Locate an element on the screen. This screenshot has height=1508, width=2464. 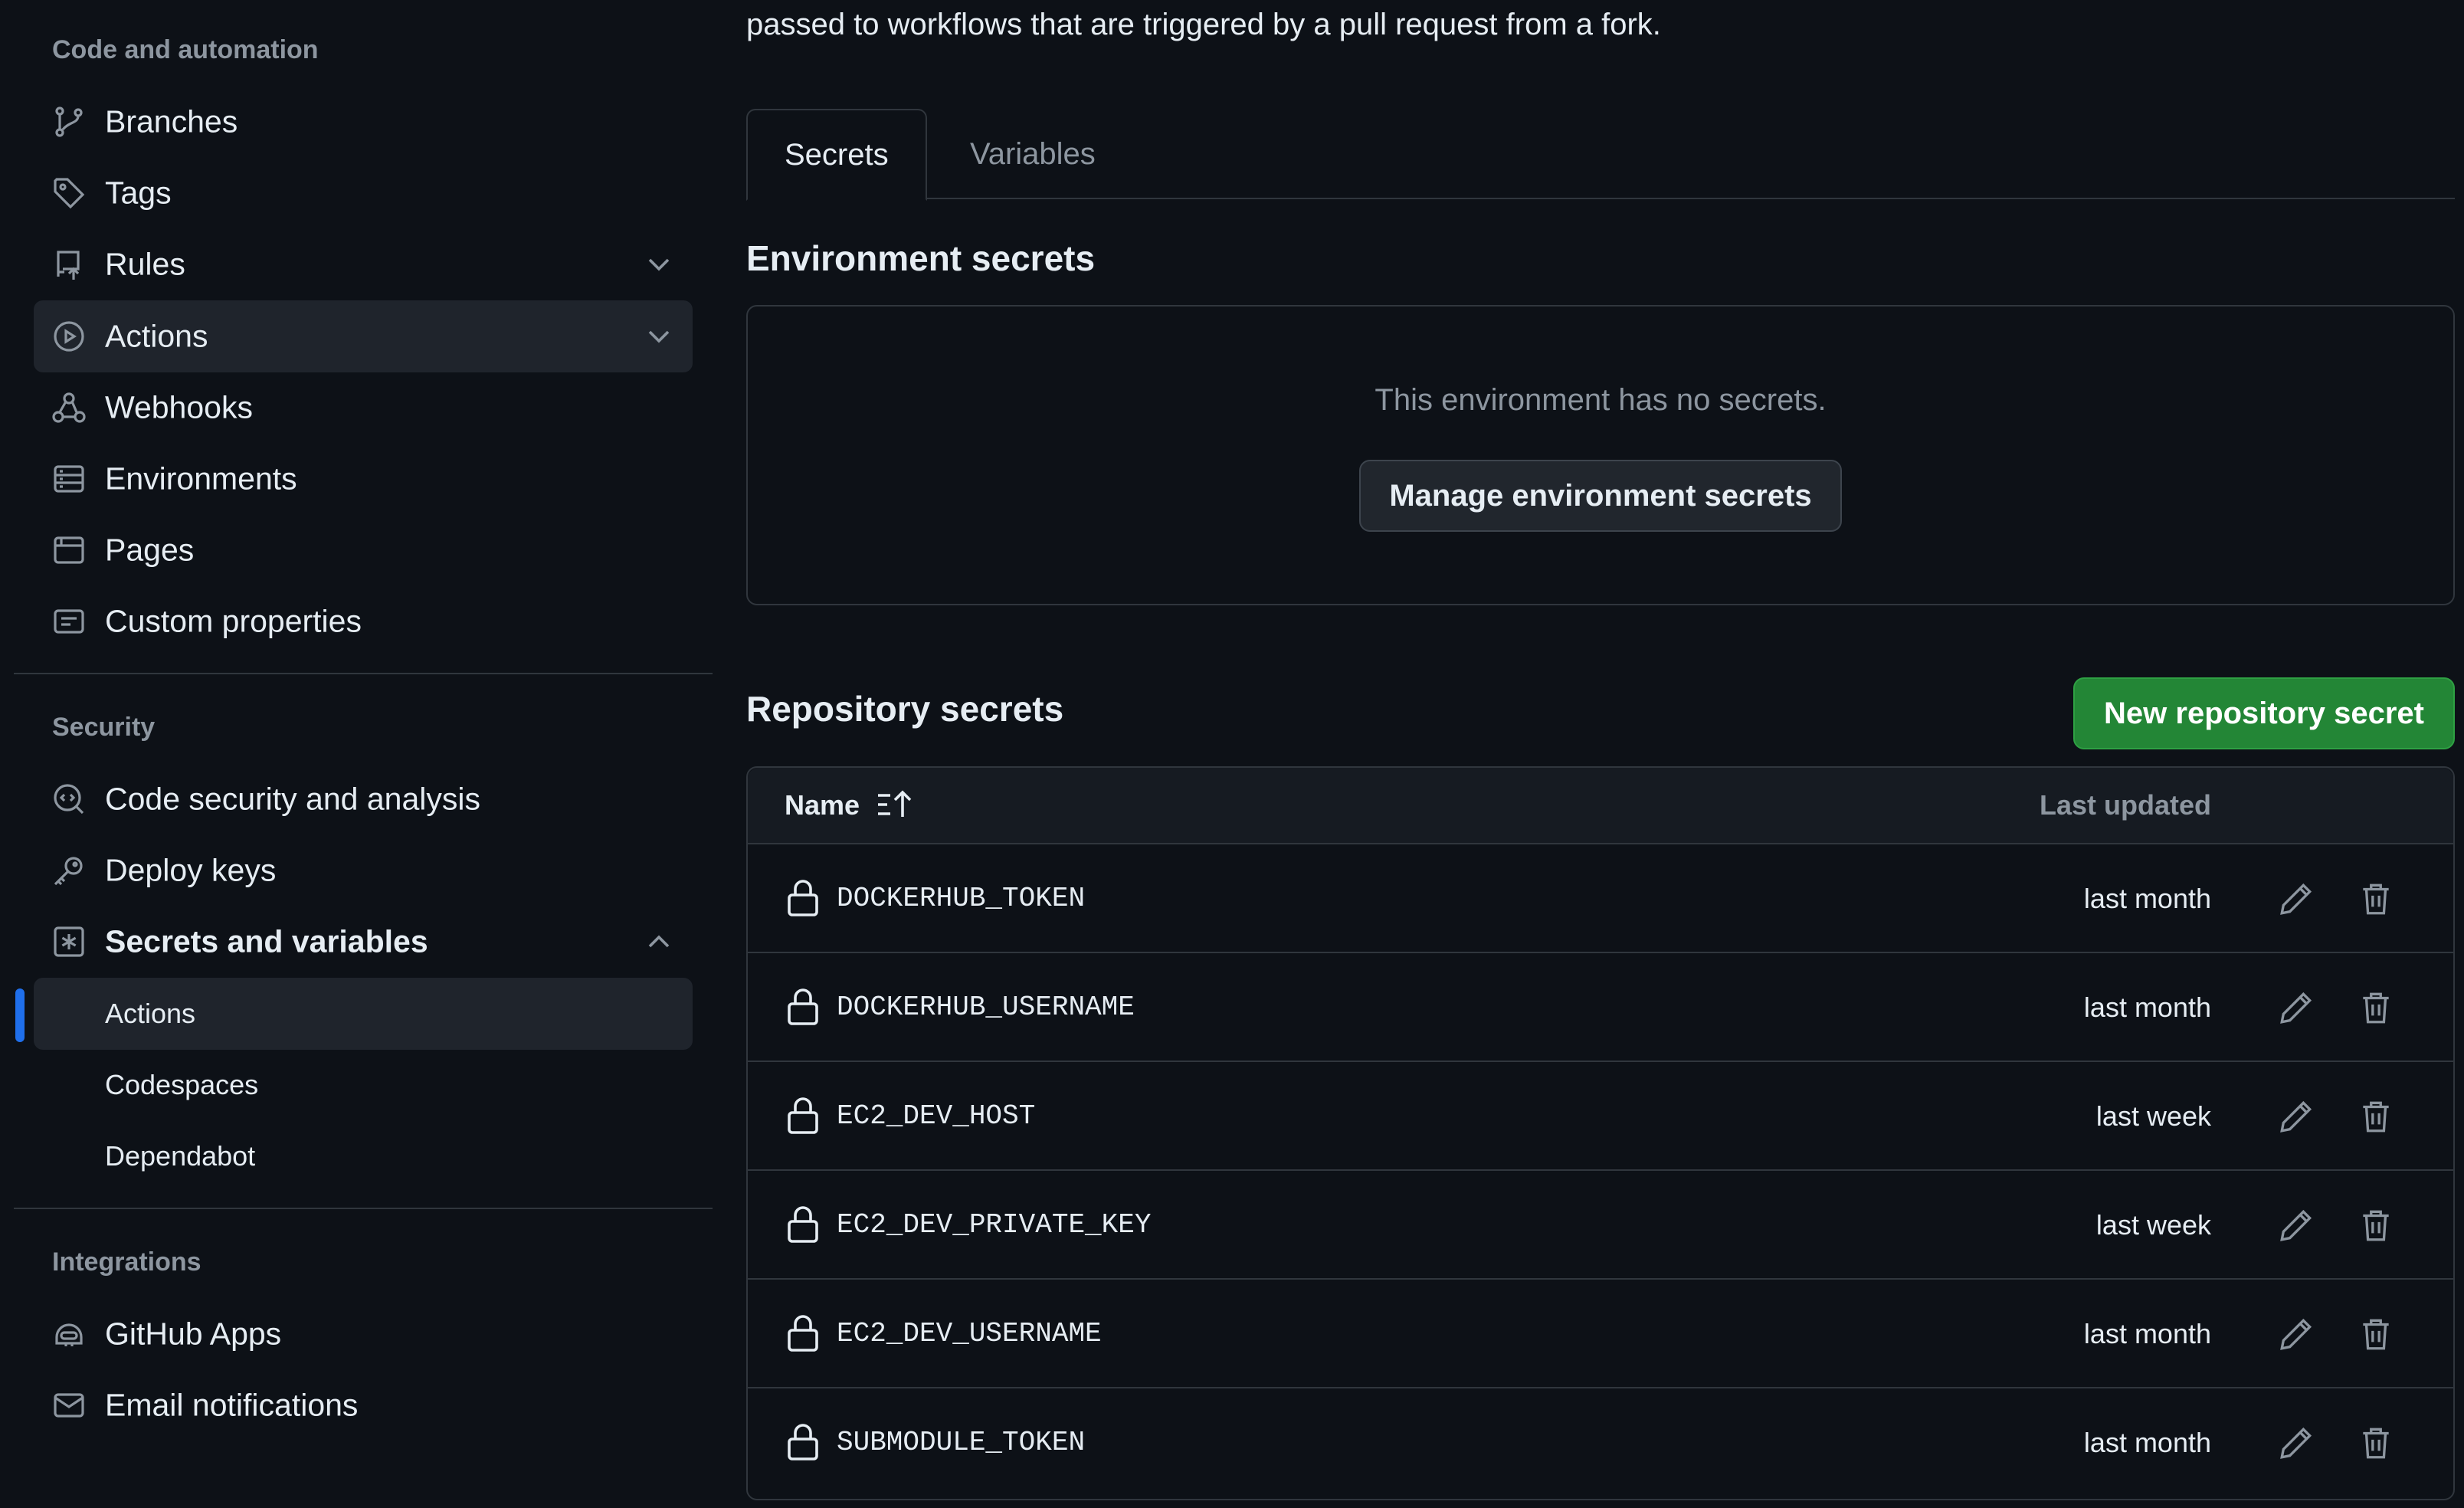
sidebar-item-code-security: Code security and analysis is located at coordinates (363, 799).